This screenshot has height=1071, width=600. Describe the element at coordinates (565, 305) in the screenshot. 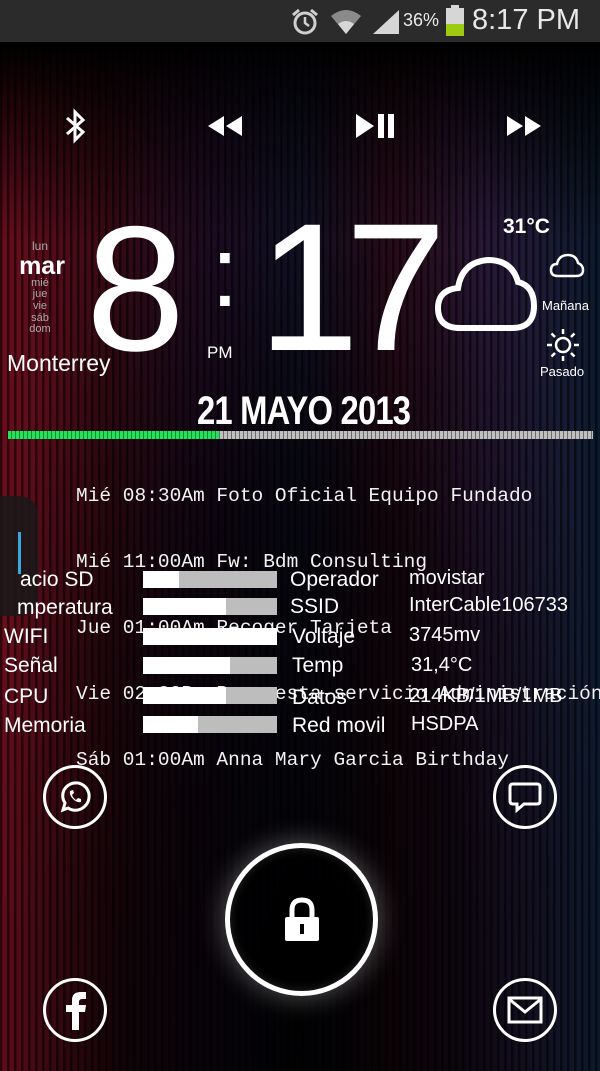

I see `weather-tomorrow-label: Mañana` at that location.